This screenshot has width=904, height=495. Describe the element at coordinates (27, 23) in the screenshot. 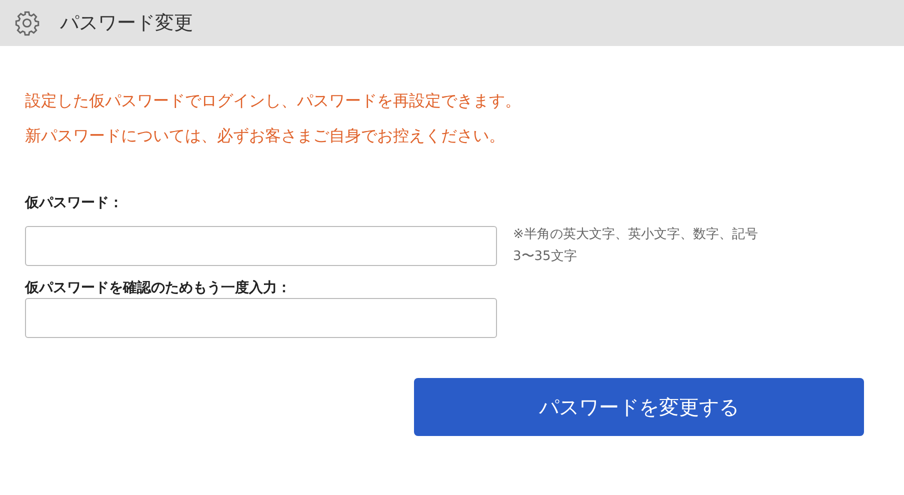

I see `settings-icon` at that location.